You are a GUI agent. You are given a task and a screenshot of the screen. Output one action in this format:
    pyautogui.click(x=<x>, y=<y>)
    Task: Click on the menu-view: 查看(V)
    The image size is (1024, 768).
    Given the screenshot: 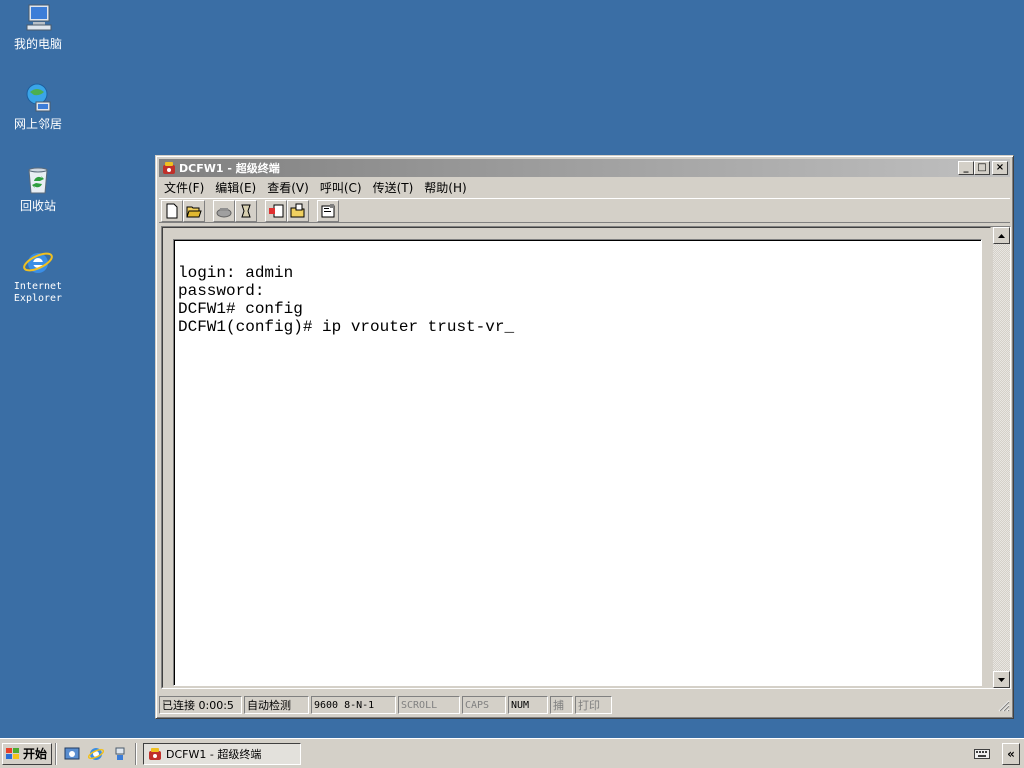 What is the action you would take?
    pyautogui.click(x=288, y=187)
    